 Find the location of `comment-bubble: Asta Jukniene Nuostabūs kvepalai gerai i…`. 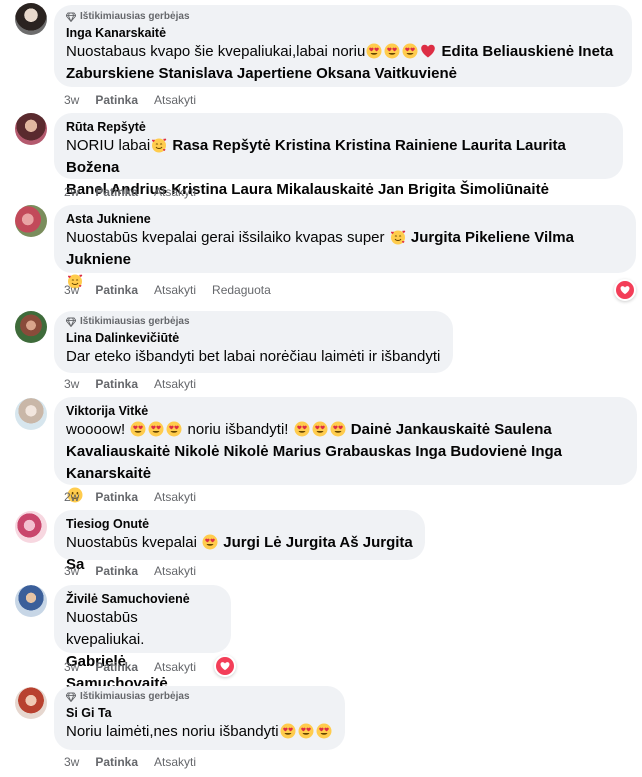

comment-bubble: Asta Jukniene Nuostabūs kvepalai gerai i… is located at coordinates (345, 239).